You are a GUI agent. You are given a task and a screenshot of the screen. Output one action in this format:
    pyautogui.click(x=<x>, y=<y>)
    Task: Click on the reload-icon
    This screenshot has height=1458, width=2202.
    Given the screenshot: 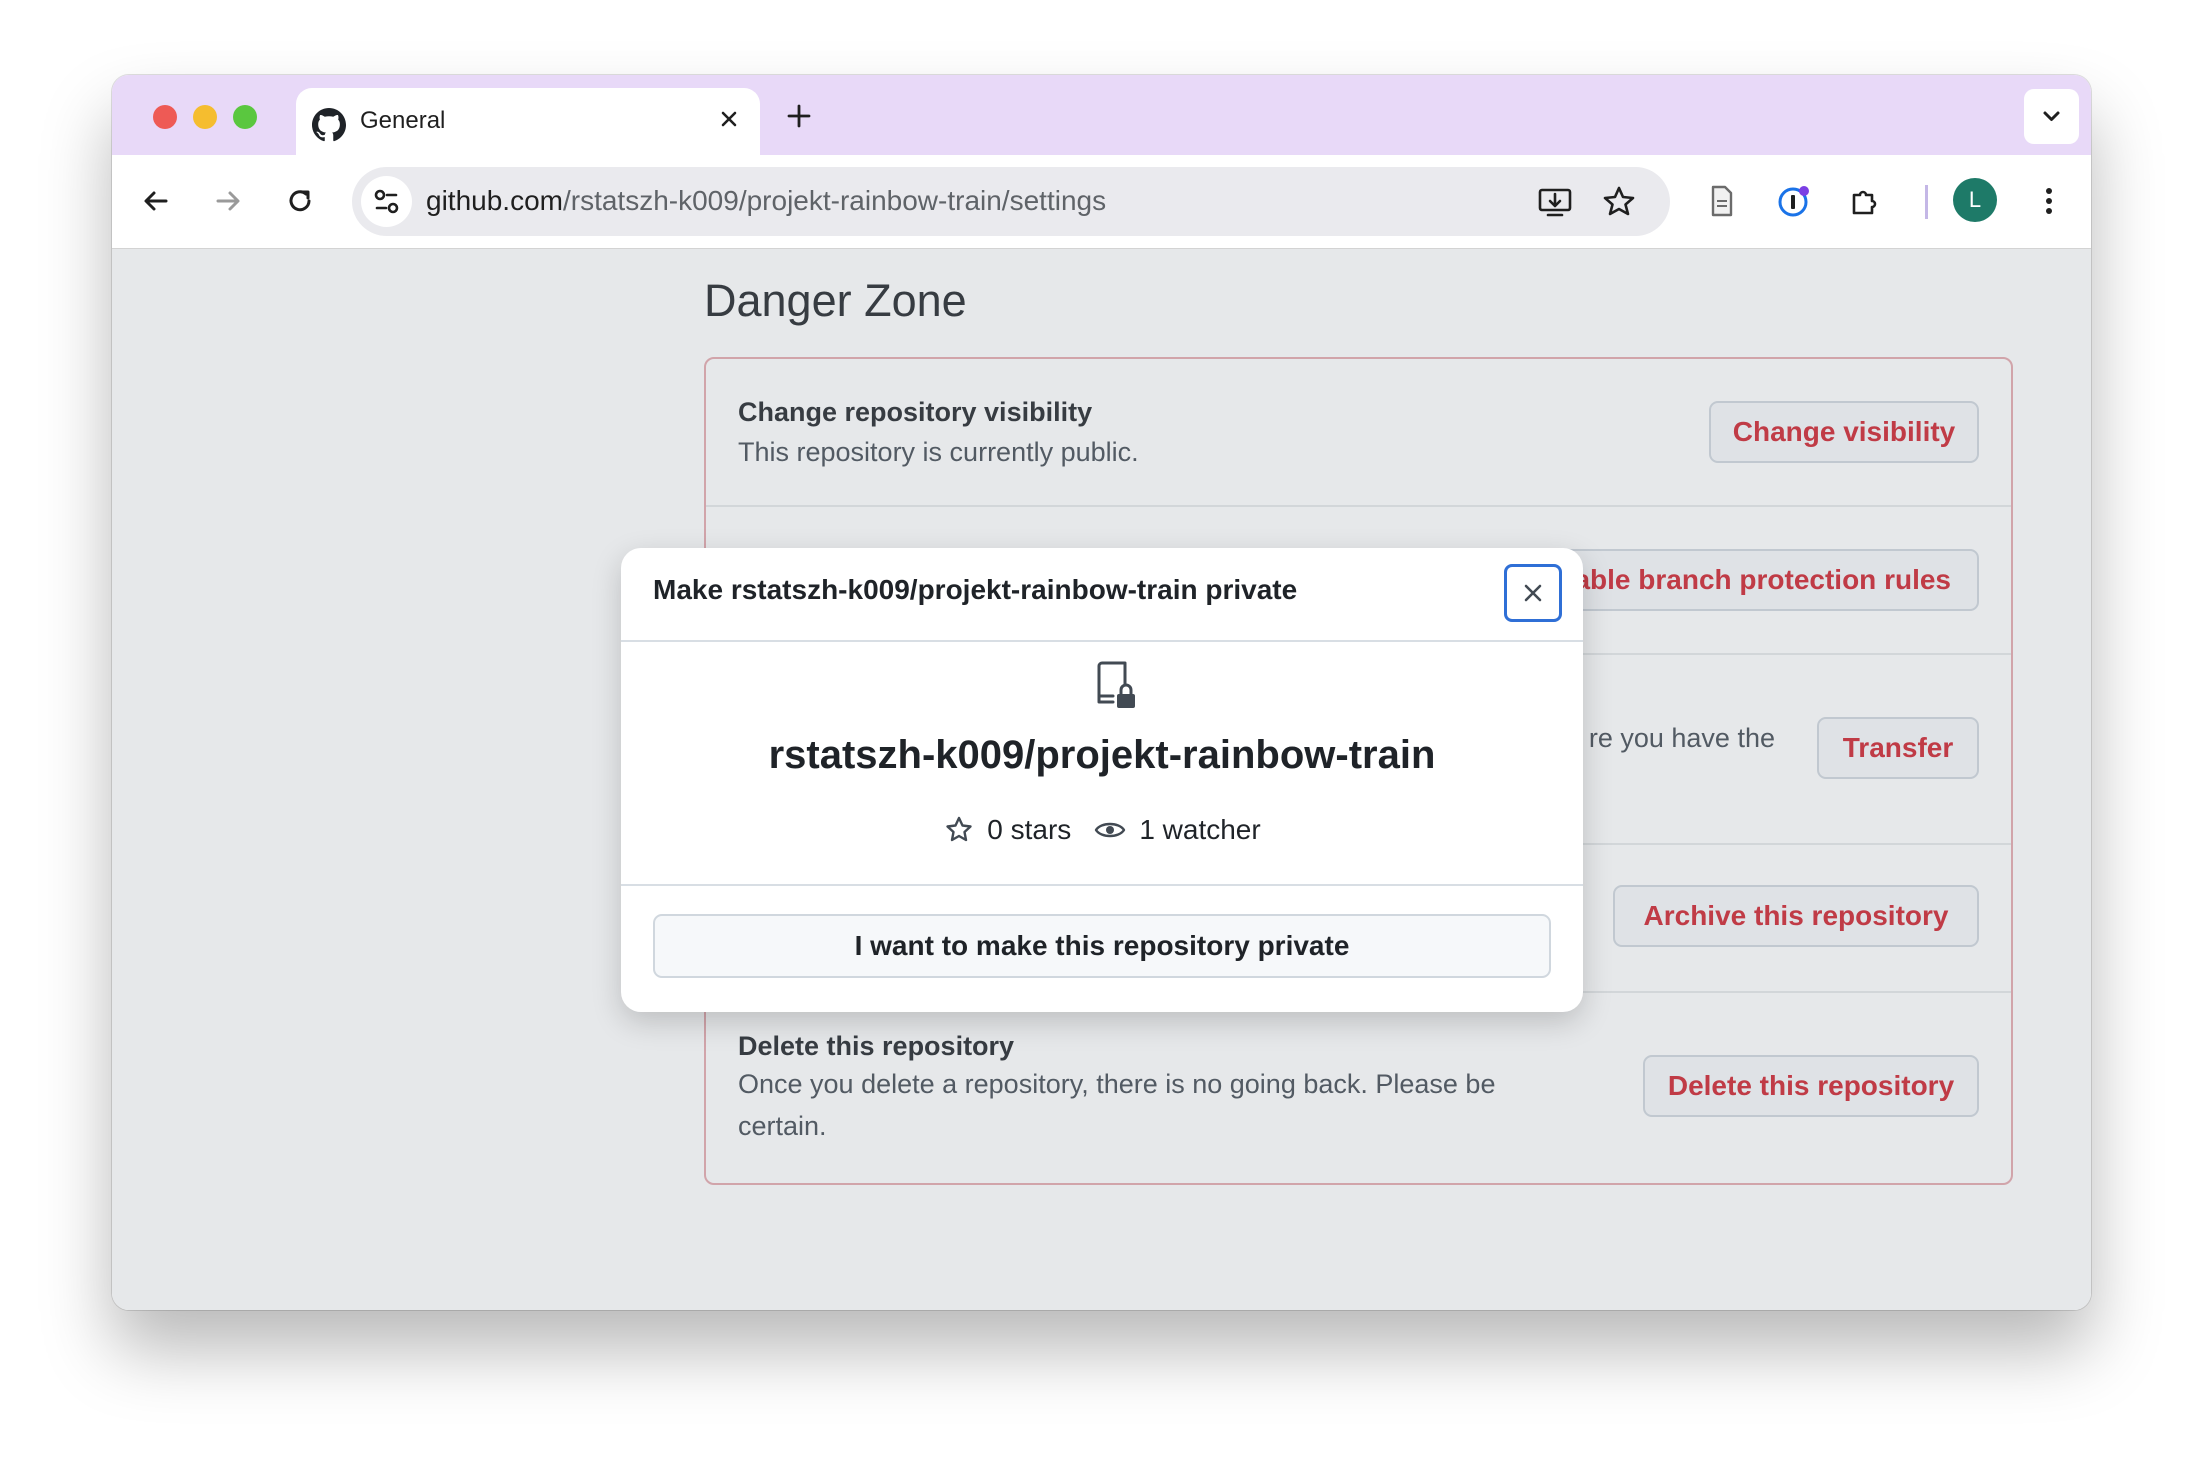 What is the action you would take?
    pyautogui.click(x=300, y=201)
    